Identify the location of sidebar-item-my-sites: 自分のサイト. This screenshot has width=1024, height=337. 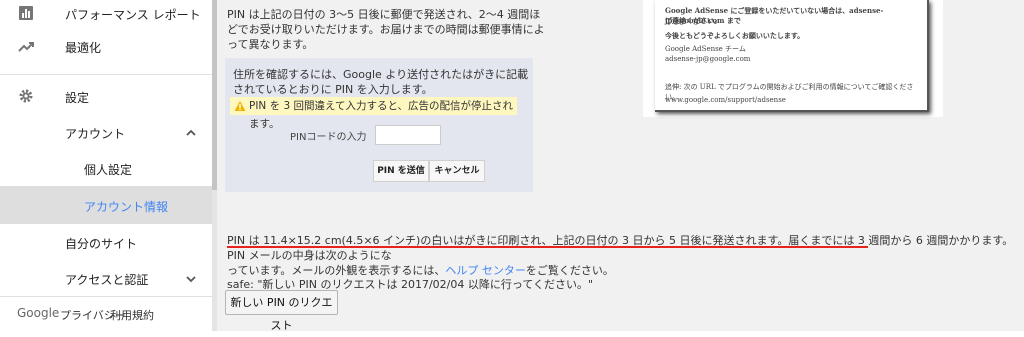
(106, 242).